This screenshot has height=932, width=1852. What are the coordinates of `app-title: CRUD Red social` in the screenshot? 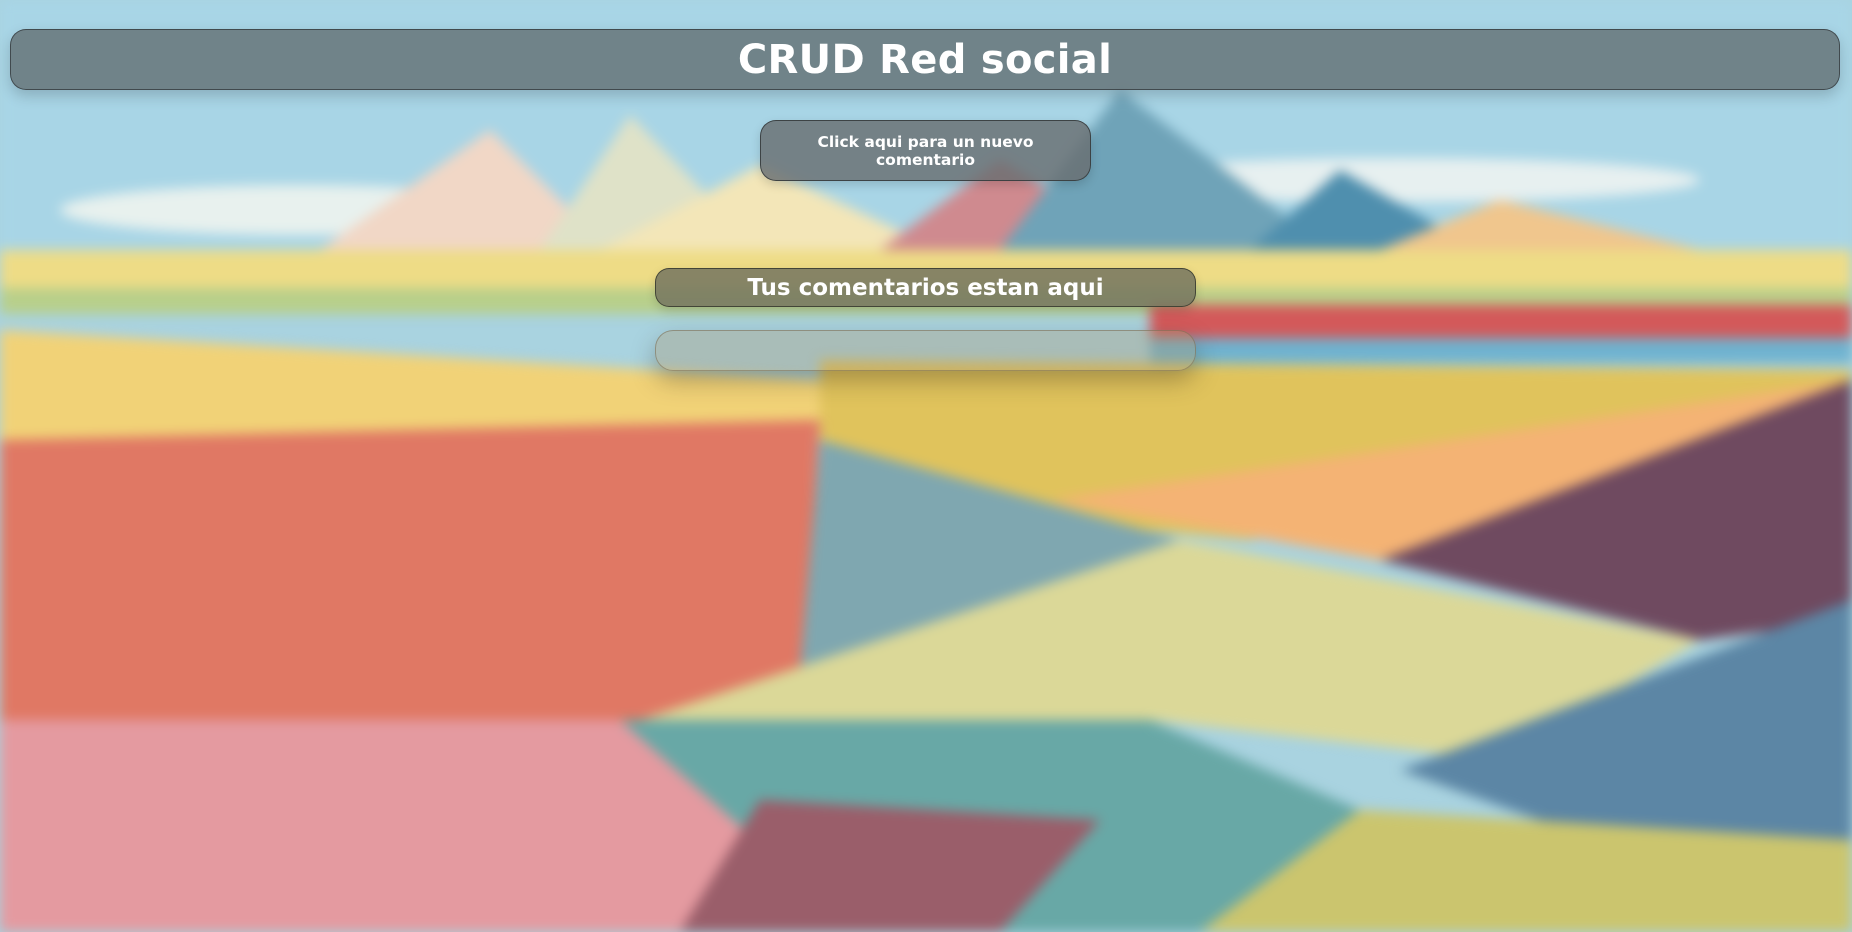 It's located at (925, 59).